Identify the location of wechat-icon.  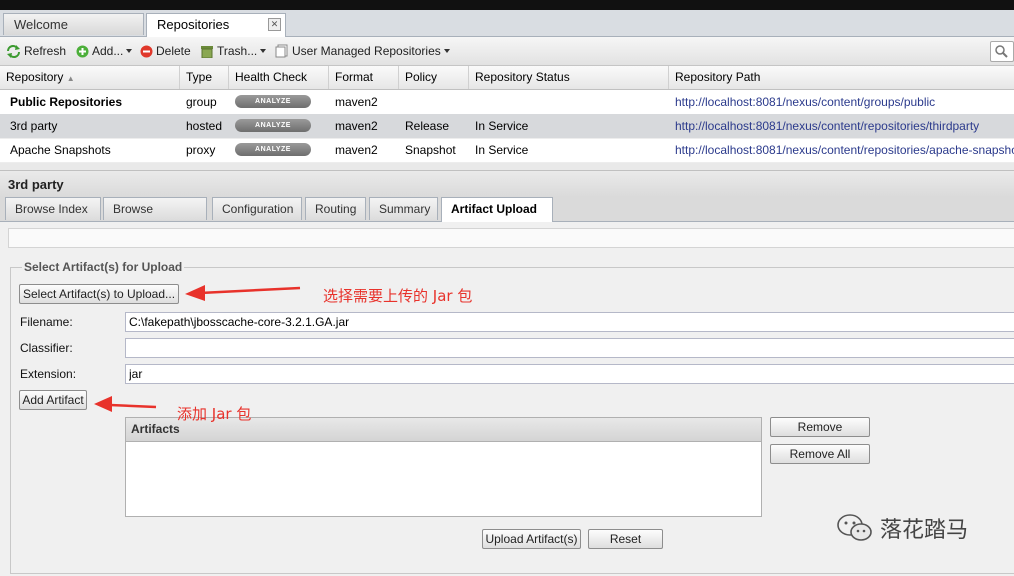
(854, 527).